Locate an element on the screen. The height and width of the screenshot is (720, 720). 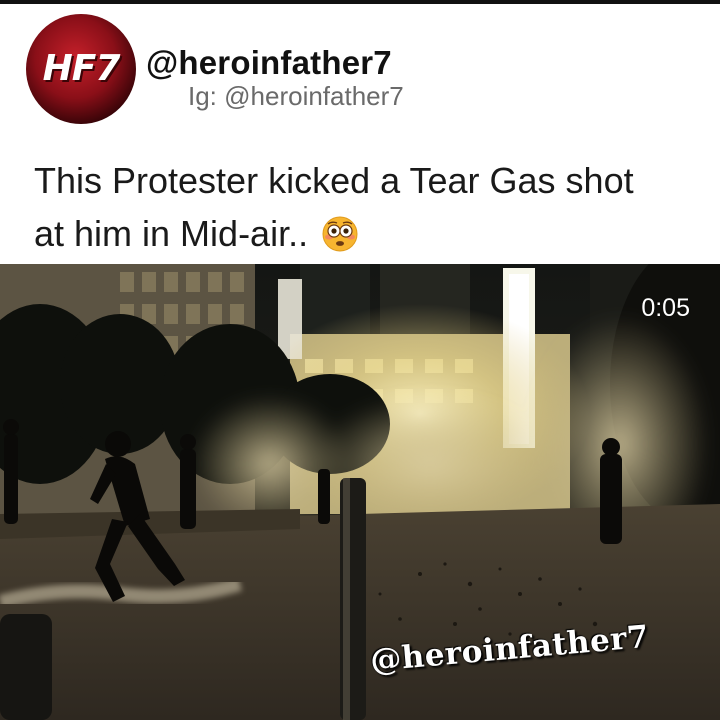
instagram-handle: Ig: @heroinfather7 is located at coordinates (296, 96).